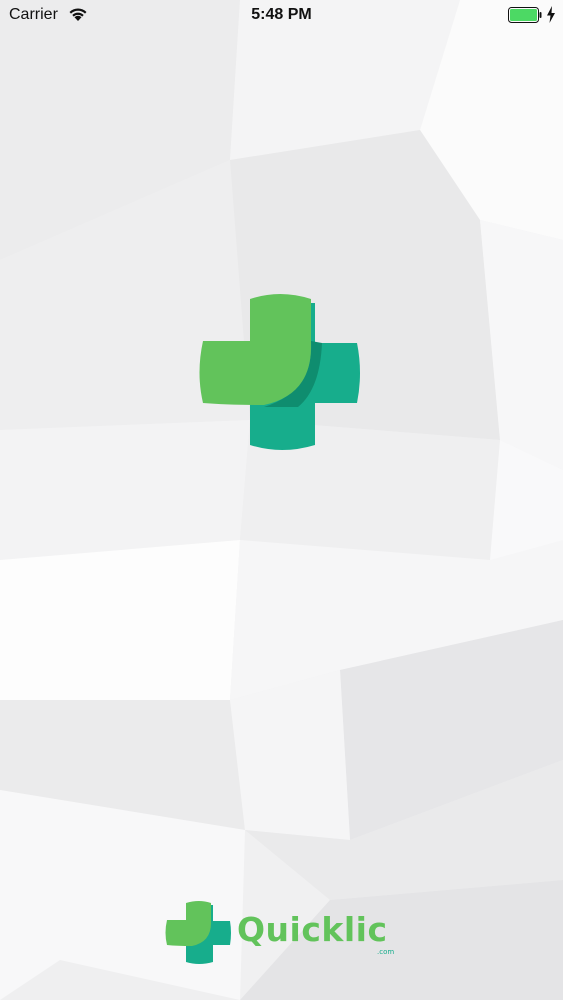  Describe the element at coordinates (312, 929) in the screenshot. I see `brand-name: Quicklic` at that location.